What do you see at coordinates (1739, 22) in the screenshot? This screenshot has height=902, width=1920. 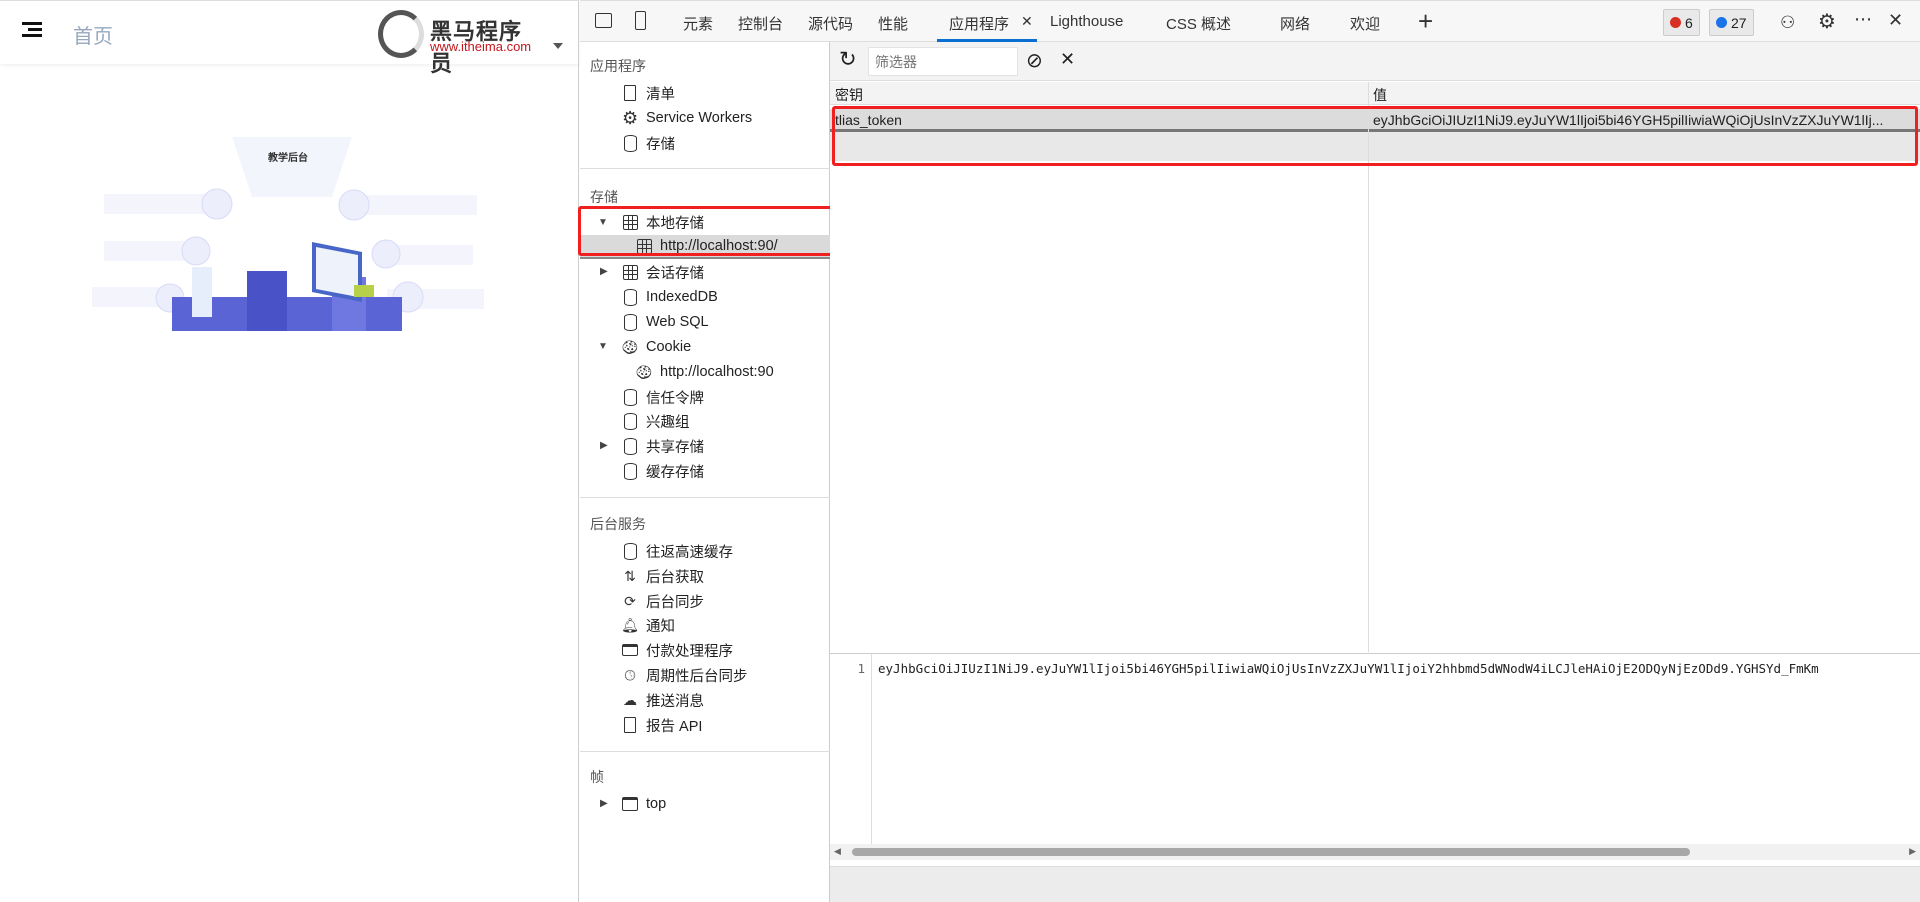 I see `message-count: 27` at bounding box center [1739, 22].